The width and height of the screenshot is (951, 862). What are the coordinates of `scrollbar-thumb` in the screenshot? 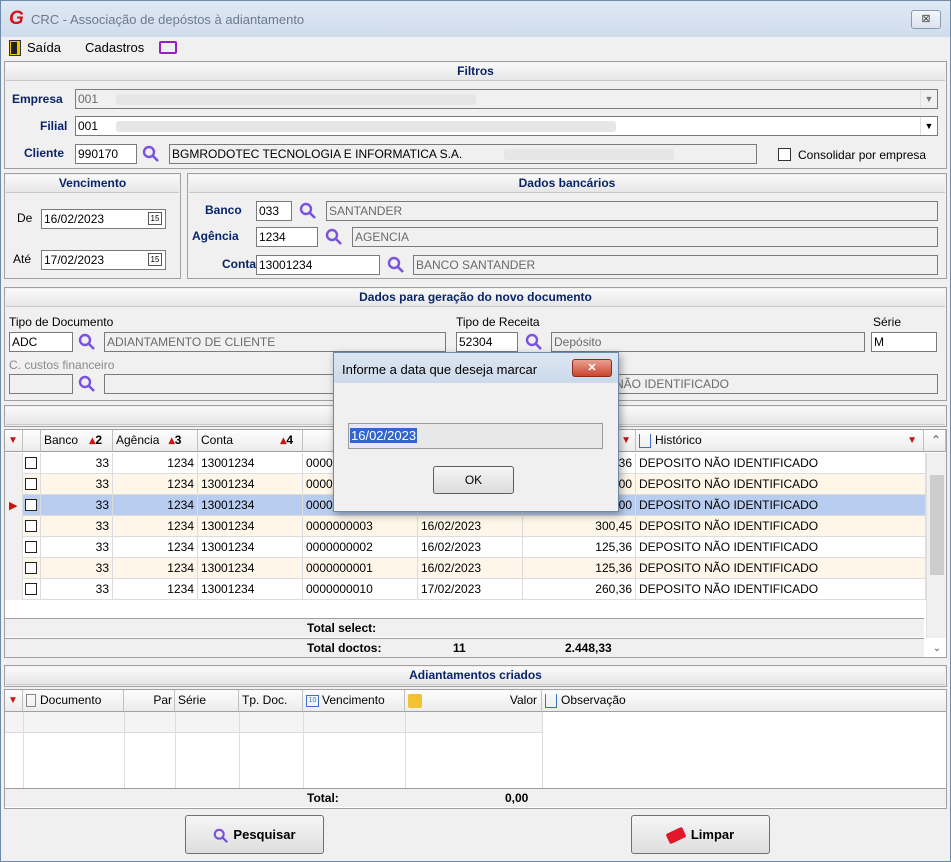 It's located at (937, 525).